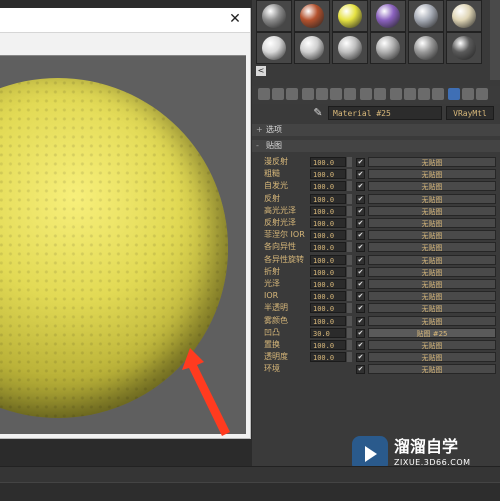 The height and width of the screenshot is (501, 500). Describe the element at coordinates (376, 130) in the screenshot. I see `rollout-options: + 选项` at that location.